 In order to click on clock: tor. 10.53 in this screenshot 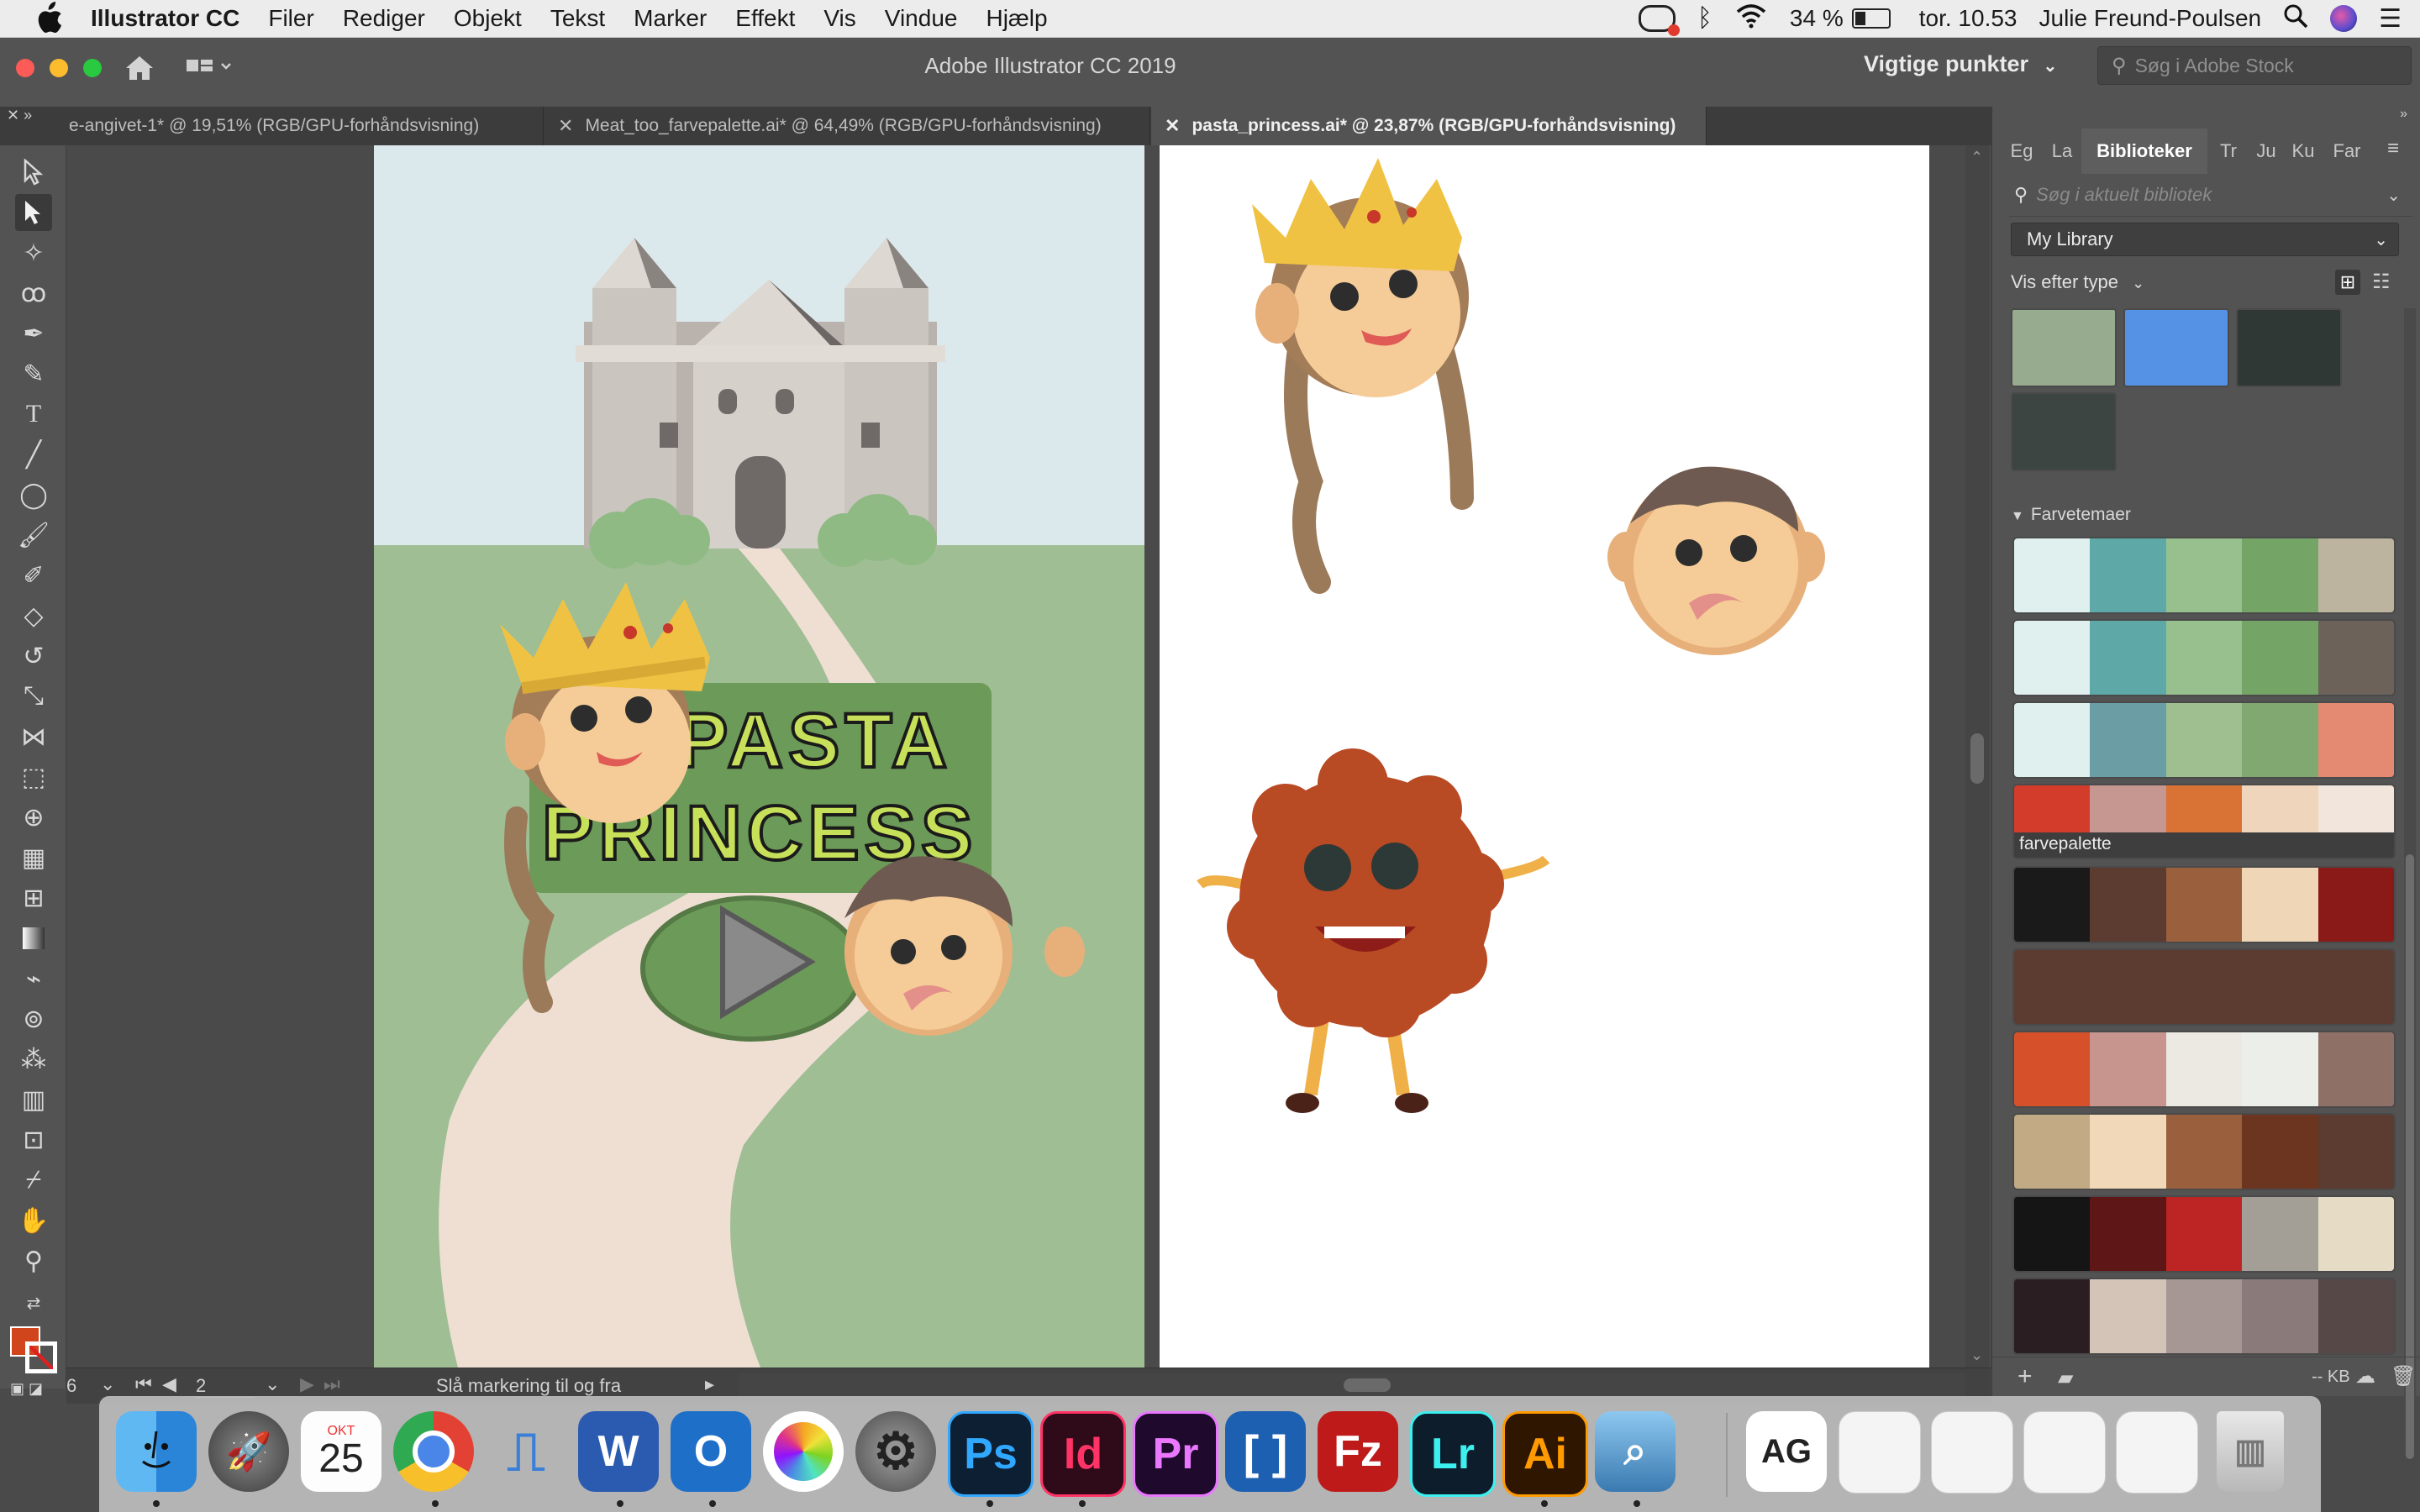, I will do `click(1969, 18)`.